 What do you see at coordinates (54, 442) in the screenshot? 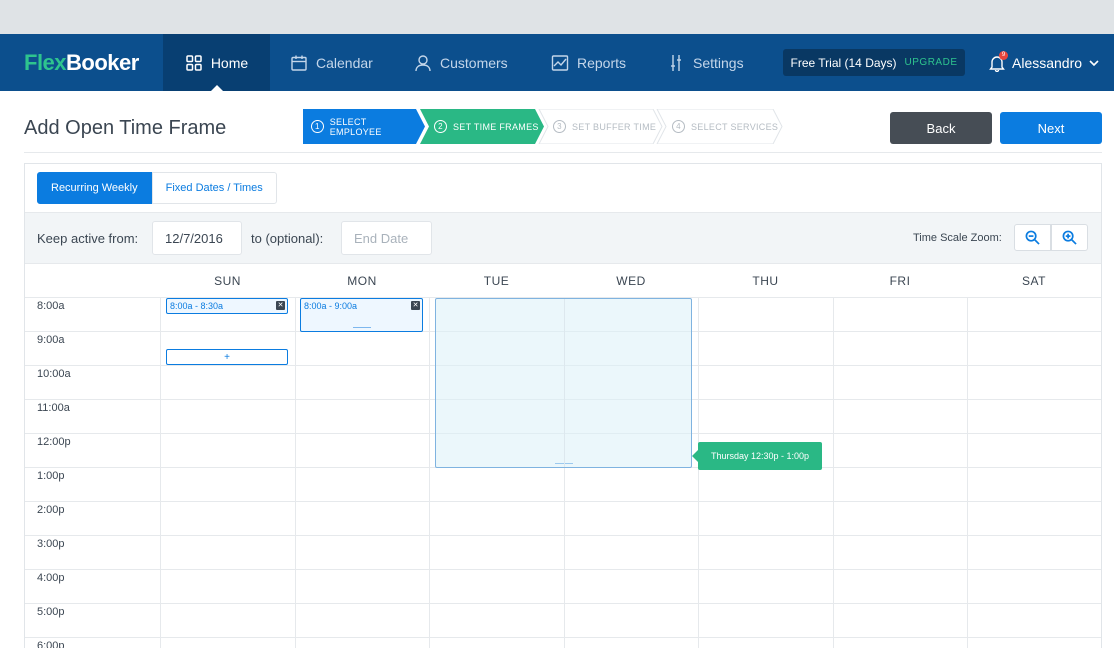
I see `time-label: 12:00p` at bounding box center [54, 442].